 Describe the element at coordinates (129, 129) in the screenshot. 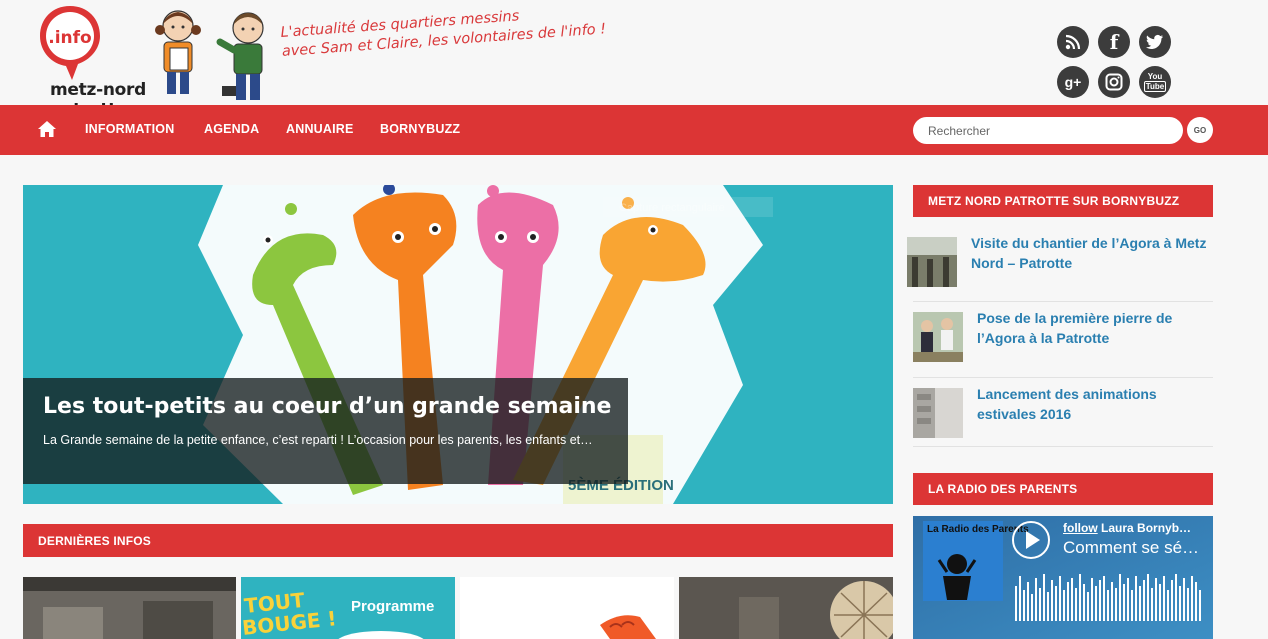

I see `nav-item-information: INFORMATION` at that location.